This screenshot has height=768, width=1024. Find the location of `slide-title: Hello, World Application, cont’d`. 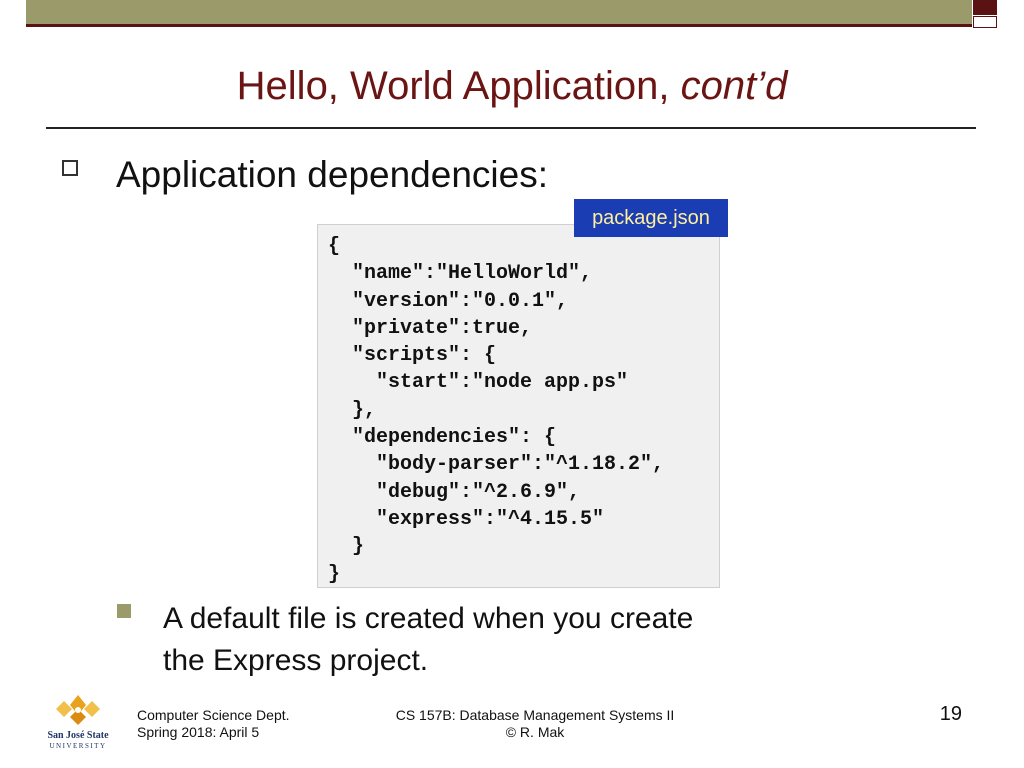

slide-title: Hello, World Application, cont’d is located at coordinates (512, 86).